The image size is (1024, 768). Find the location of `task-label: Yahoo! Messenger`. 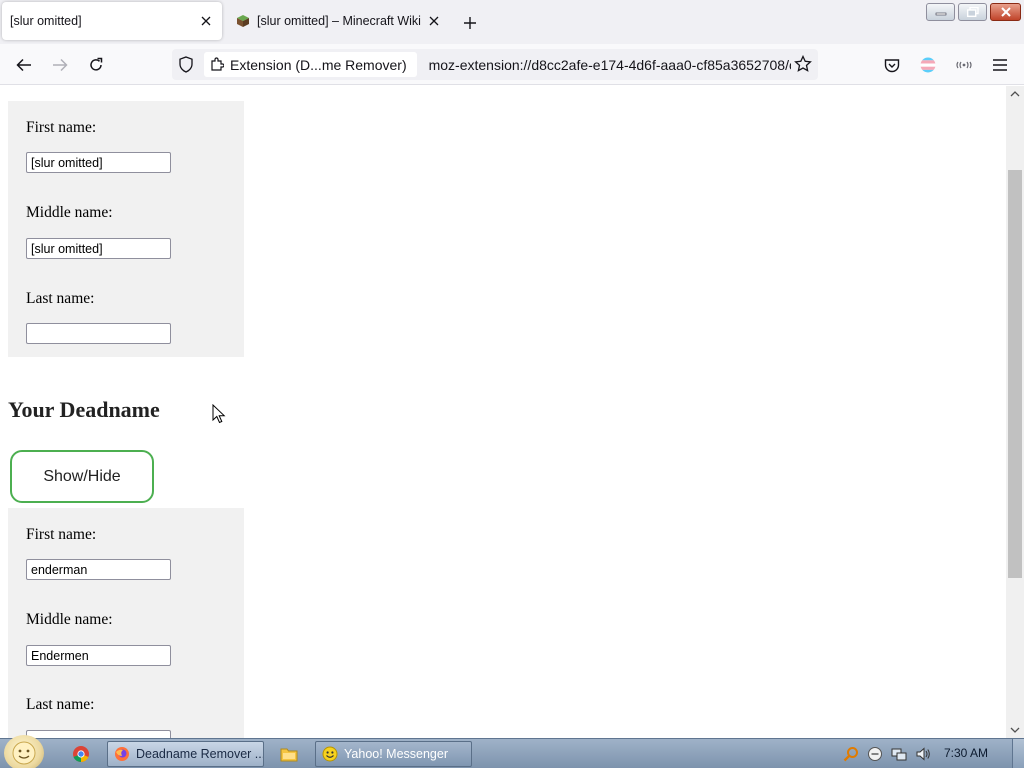

task-label: Yahoo! Messenger is located at coordinates (396, 754).